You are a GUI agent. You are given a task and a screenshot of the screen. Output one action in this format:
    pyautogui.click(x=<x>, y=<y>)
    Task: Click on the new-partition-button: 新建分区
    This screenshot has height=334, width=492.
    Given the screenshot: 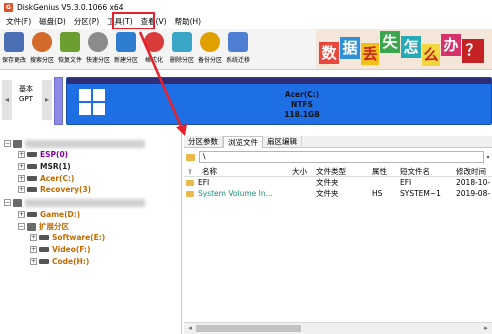 What is the action you would take?
    pyautogui.click(x=126, y=49)
    